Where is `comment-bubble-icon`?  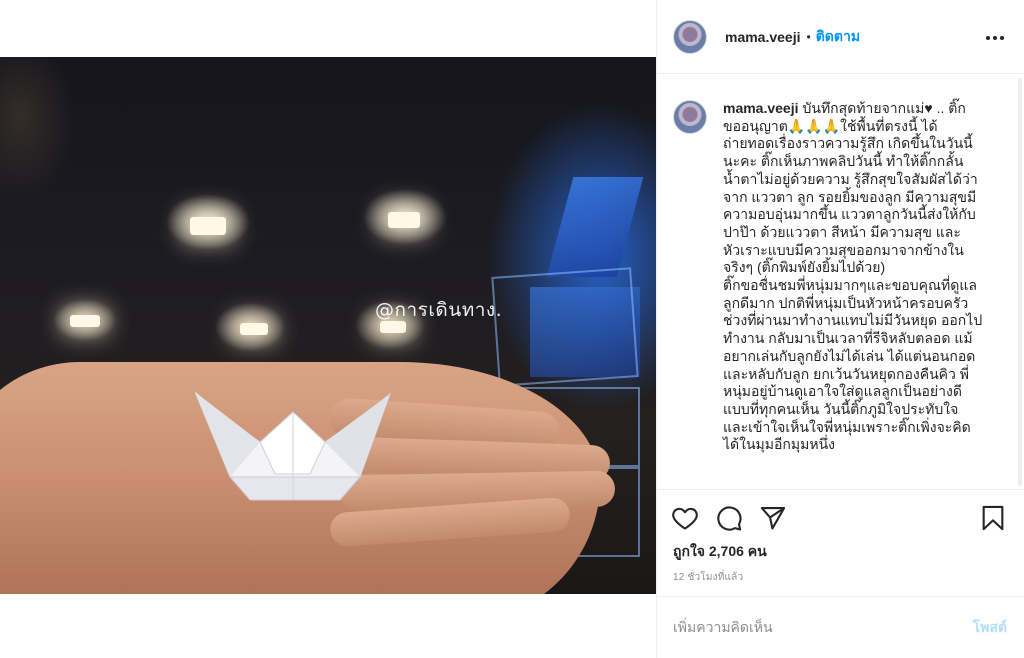
comment-bubble-icon is located at coordinates (729, 518).